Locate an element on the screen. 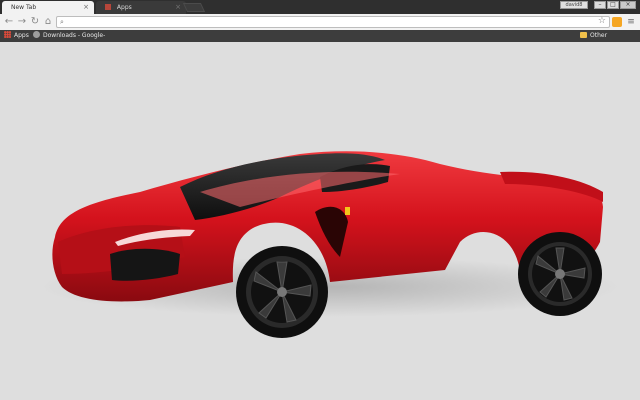 The height and width of the screenshot is (400, 640). bookmarks-bar: Apps Downloads - Google- Other bookmarks is located at coordinates (320, 40).